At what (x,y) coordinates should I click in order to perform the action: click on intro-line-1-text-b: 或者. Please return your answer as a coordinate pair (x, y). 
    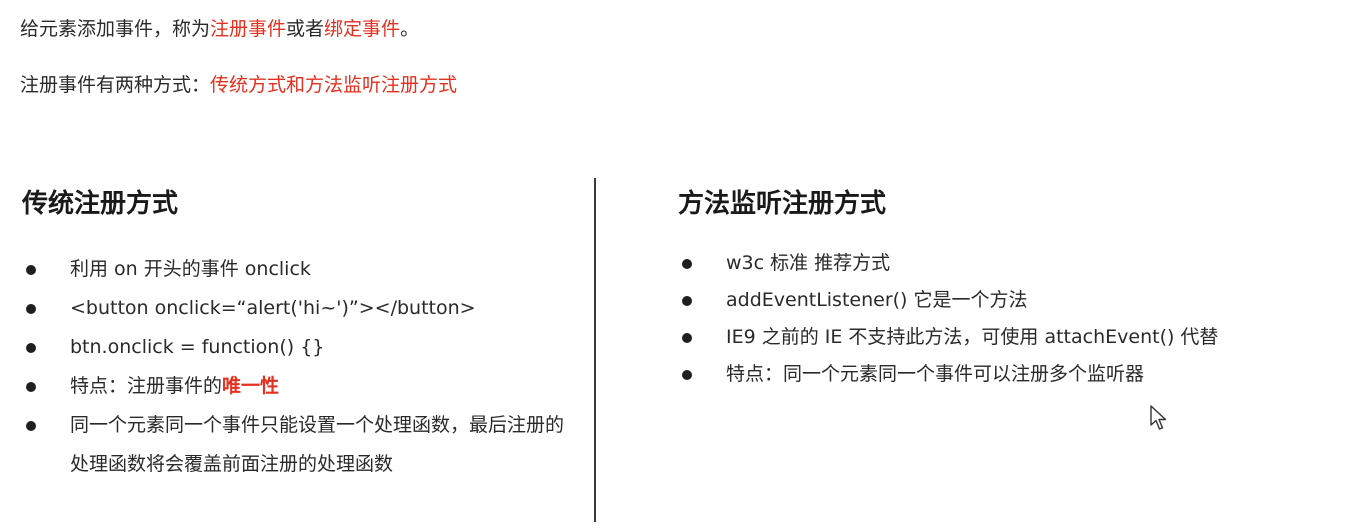
    Looking at the image, I should click on (305, 29).